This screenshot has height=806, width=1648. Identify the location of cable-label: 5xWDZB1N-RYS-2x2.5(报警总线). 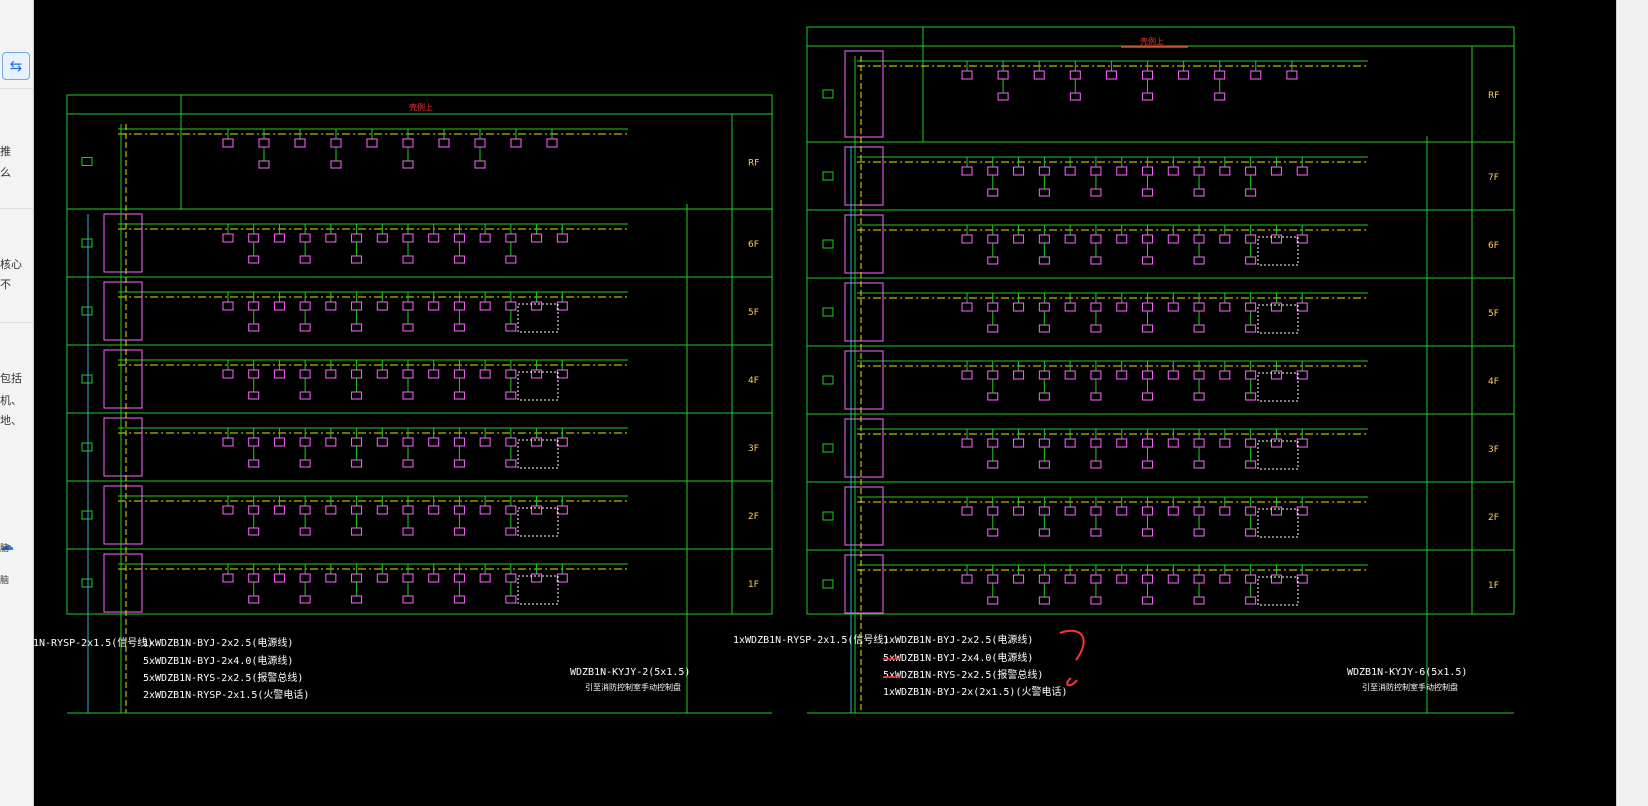
(963, 674).